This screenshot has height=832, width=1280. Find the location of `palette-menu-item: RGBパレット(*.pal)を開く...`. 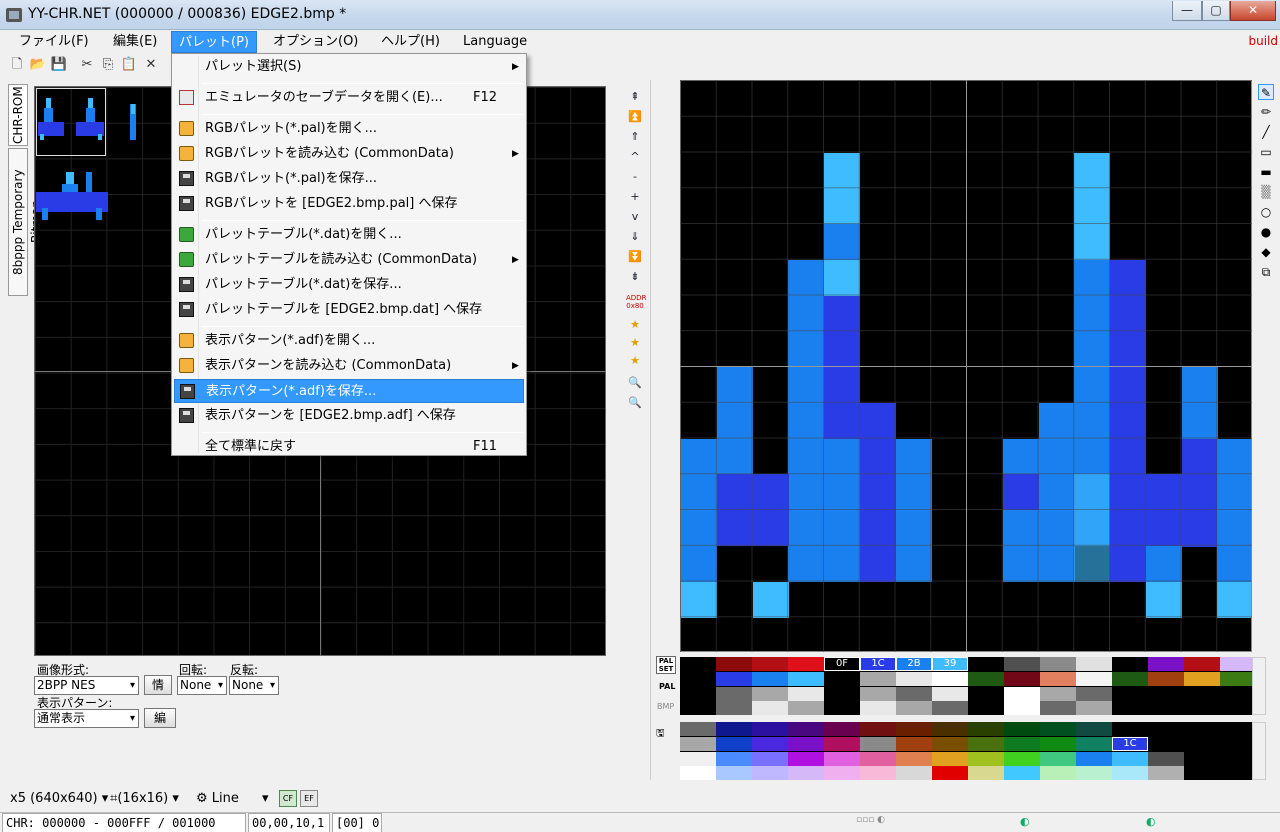

palette-menu-item: RGBパレット(*.pal)を開く... is located at coordinates (349, 129).